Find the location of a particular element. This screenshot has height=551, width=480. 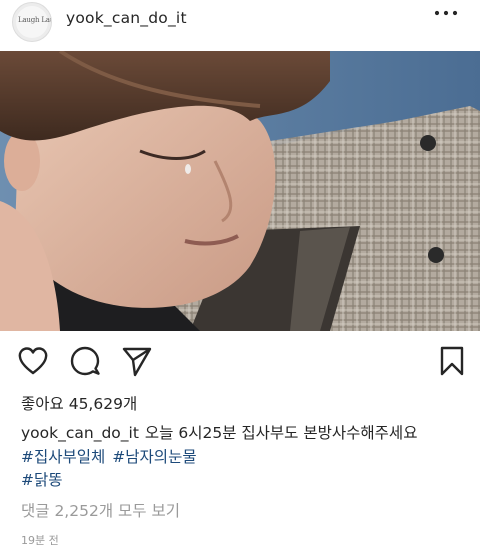

view-comments-link: 댓글 2,252개 모두 보기 is located at coordinates (100, 510).